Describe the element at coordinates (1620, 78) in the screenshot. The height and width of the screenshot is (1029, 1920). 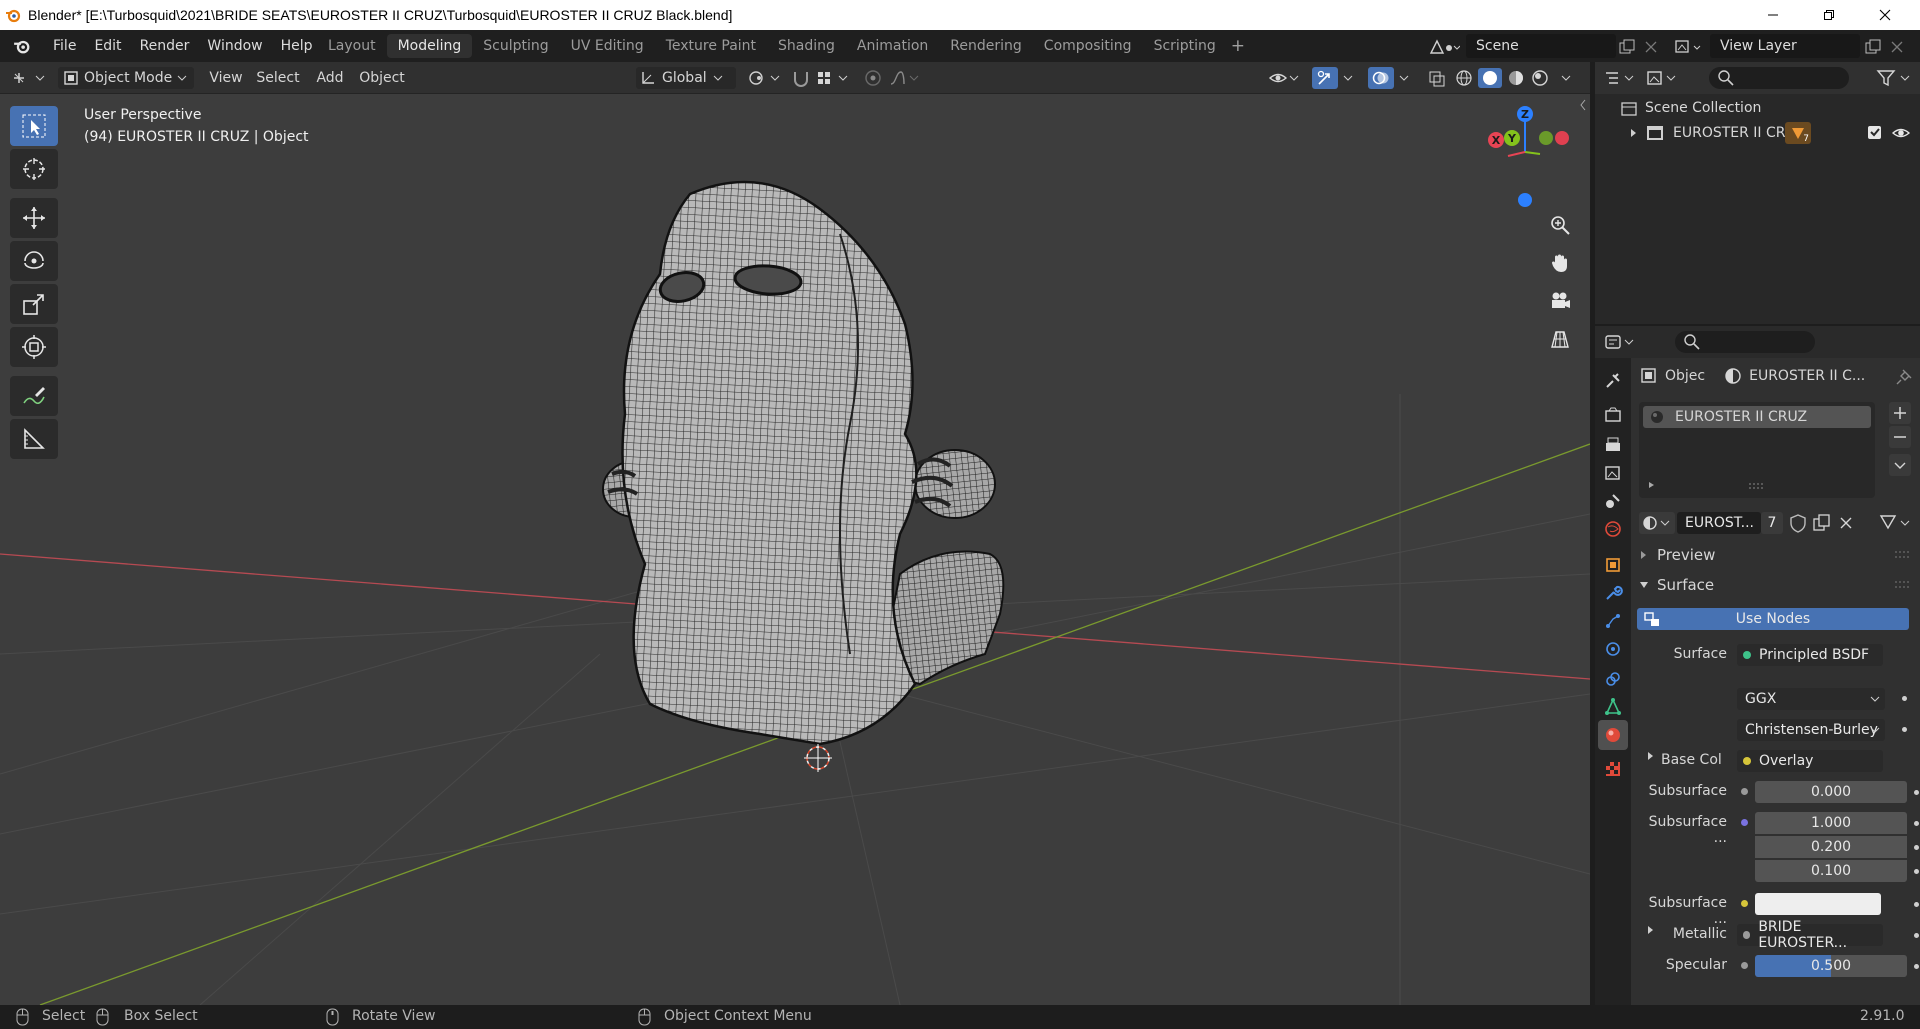
I see `outliner-editor-icon` at that location.